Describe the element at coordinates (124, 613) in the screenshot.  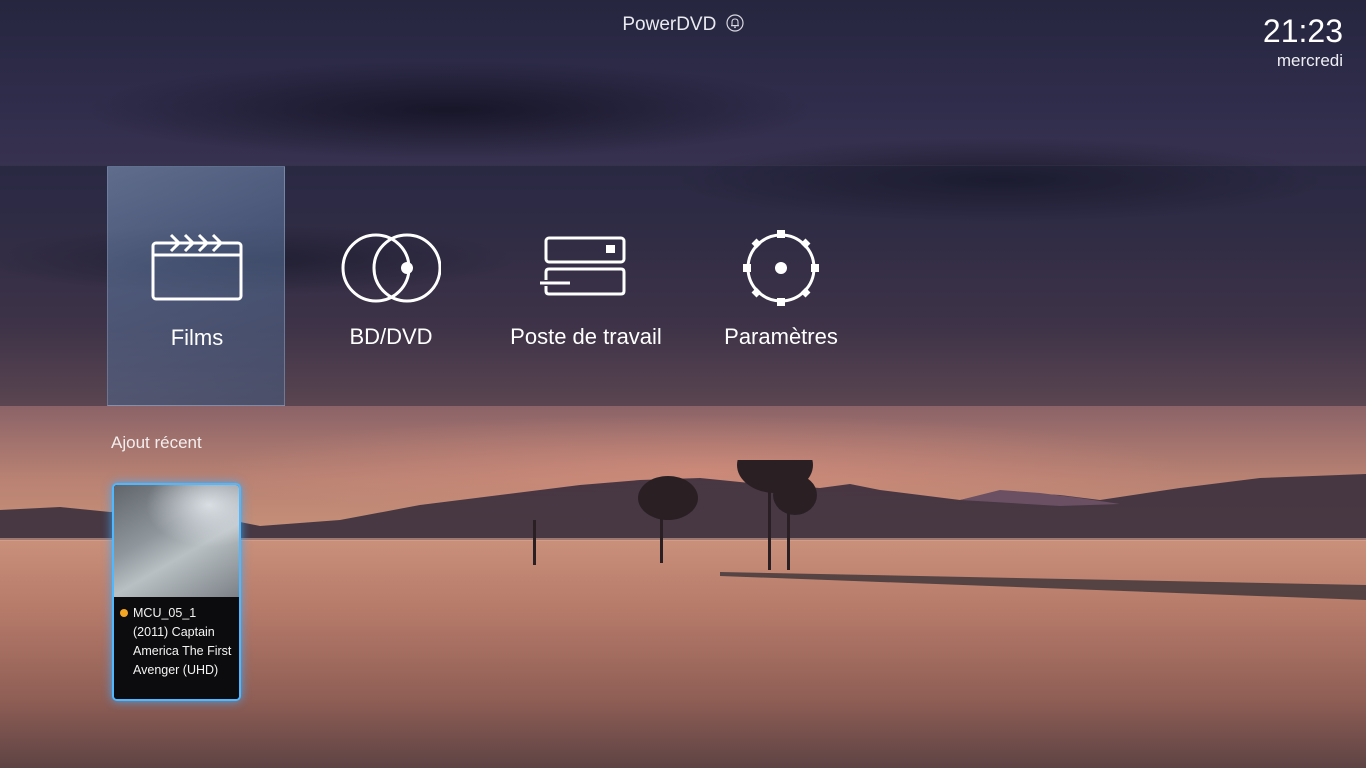
I see `new-status-dot` at that location.